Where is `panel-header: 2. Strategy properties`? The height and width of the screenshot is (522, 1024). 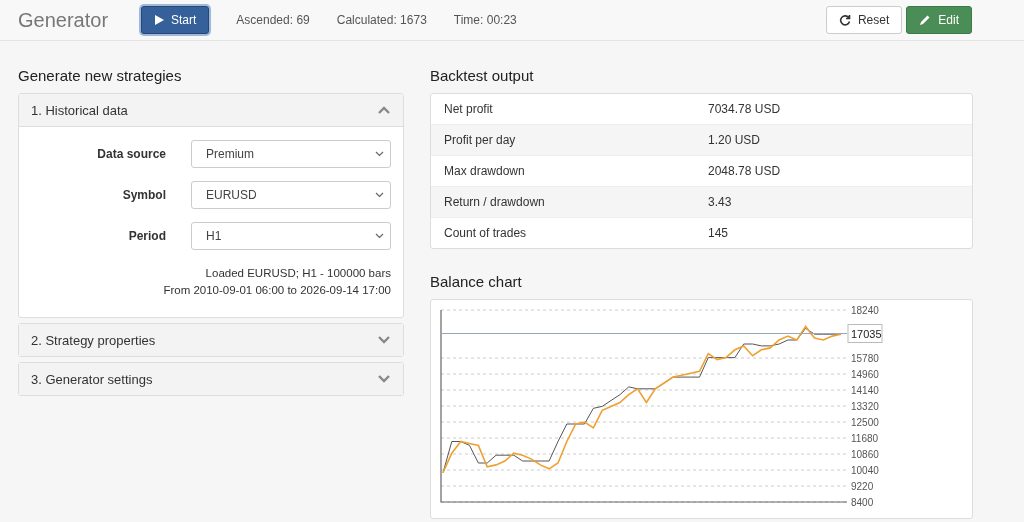 panel-header: 2. Strategy properties is located at coordinates (211, 340).